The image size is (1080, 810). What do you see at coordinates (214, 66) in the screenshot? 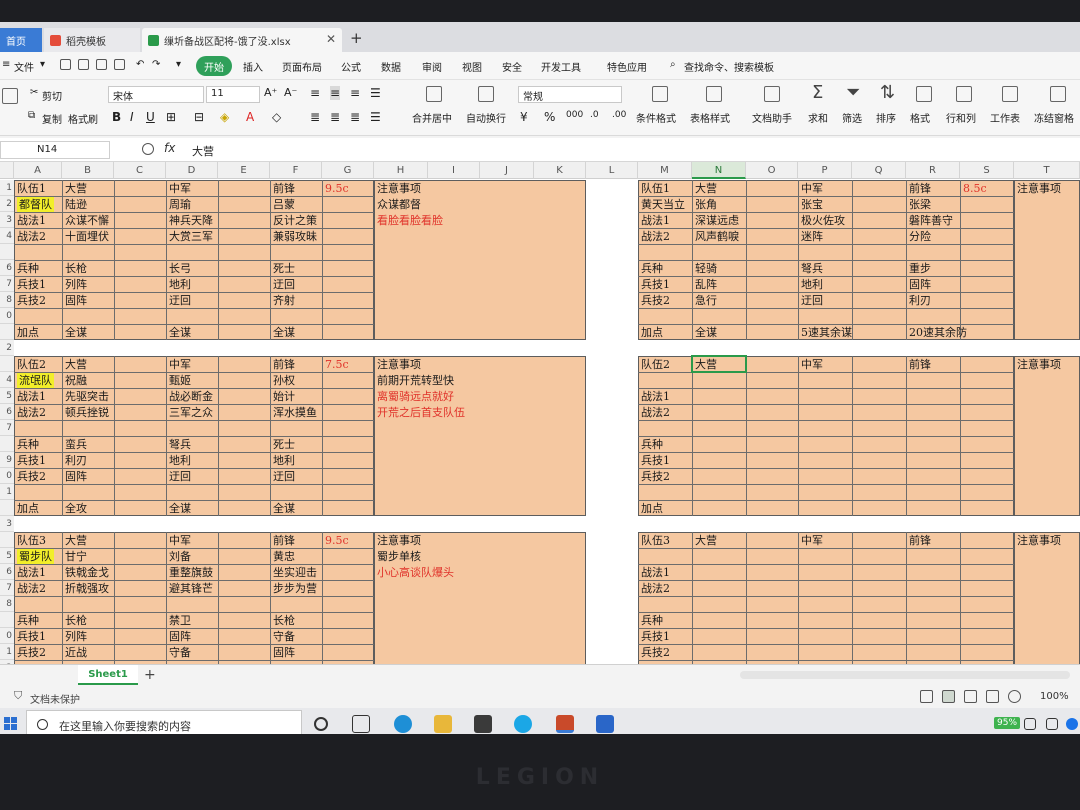
I see `menu-start: 开始` at bounding box center [214, 66].